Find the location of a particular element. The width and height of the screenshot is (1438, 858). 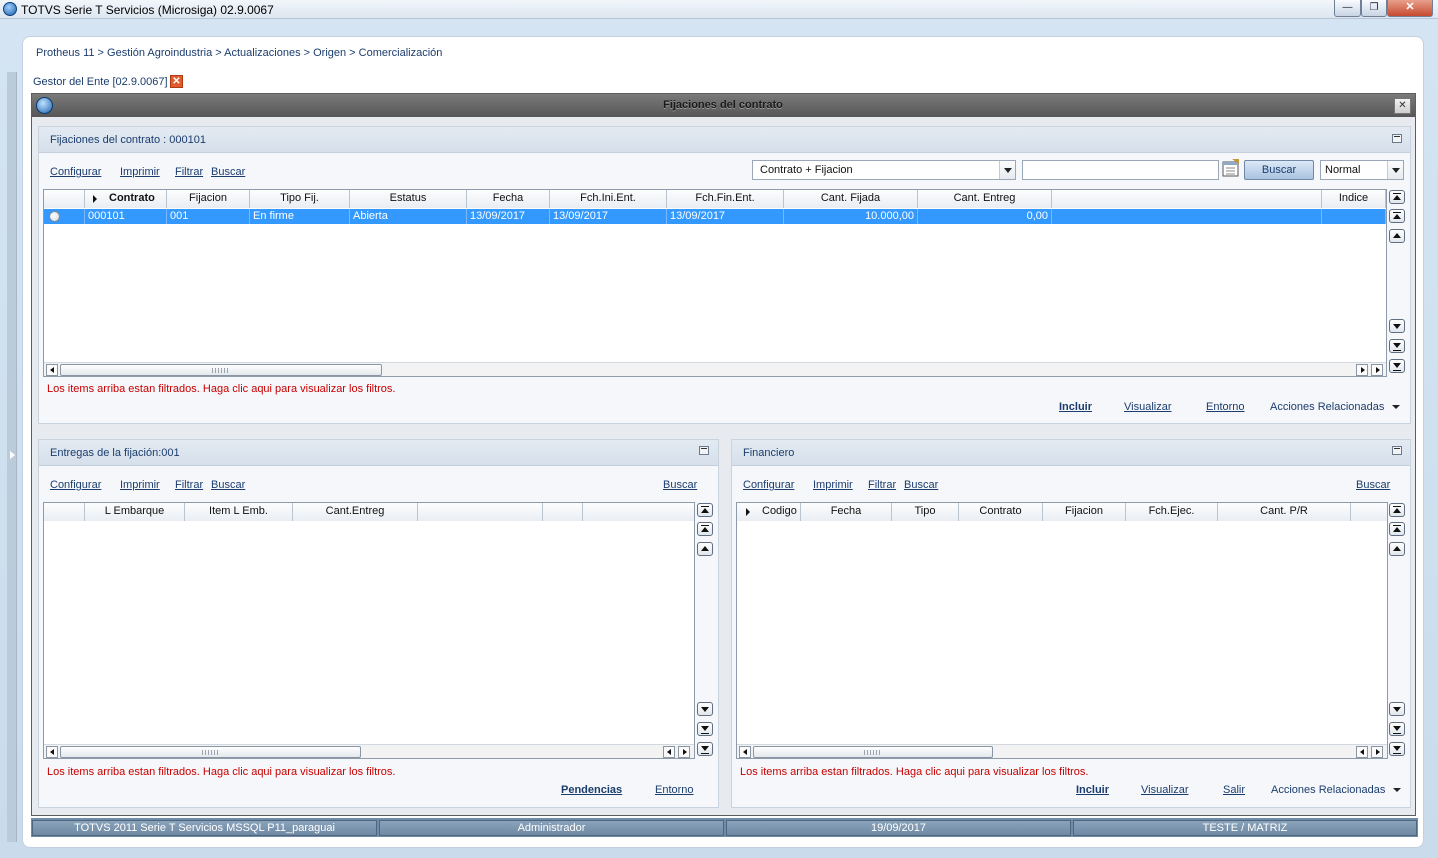

grid-header-estatus: Estatus is located at coordinates (408, 199).